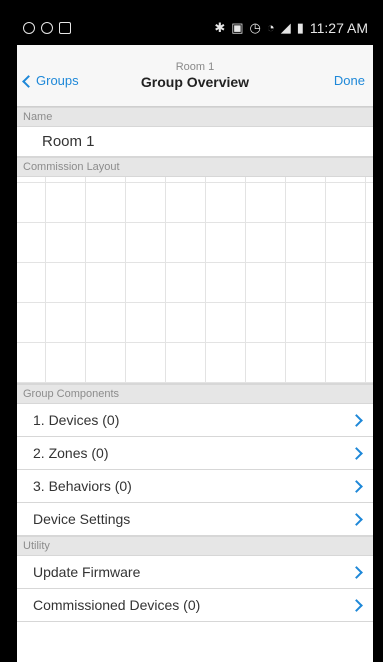  What do you see at coordinates (195, 67) in the screenshot?
I see `nav-subtitle: Room 1` at bounding box center [195, 67].